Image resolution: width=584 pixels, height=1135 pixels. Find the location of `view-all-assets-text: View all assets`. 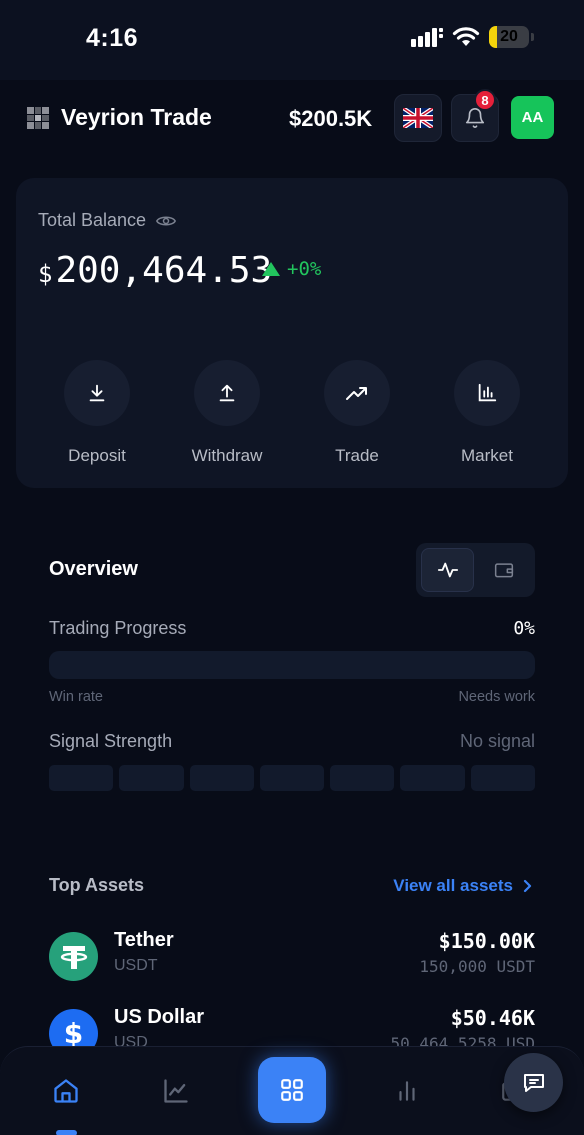

view-all-assets-text: View all assets is located at coordinates (453, 885).